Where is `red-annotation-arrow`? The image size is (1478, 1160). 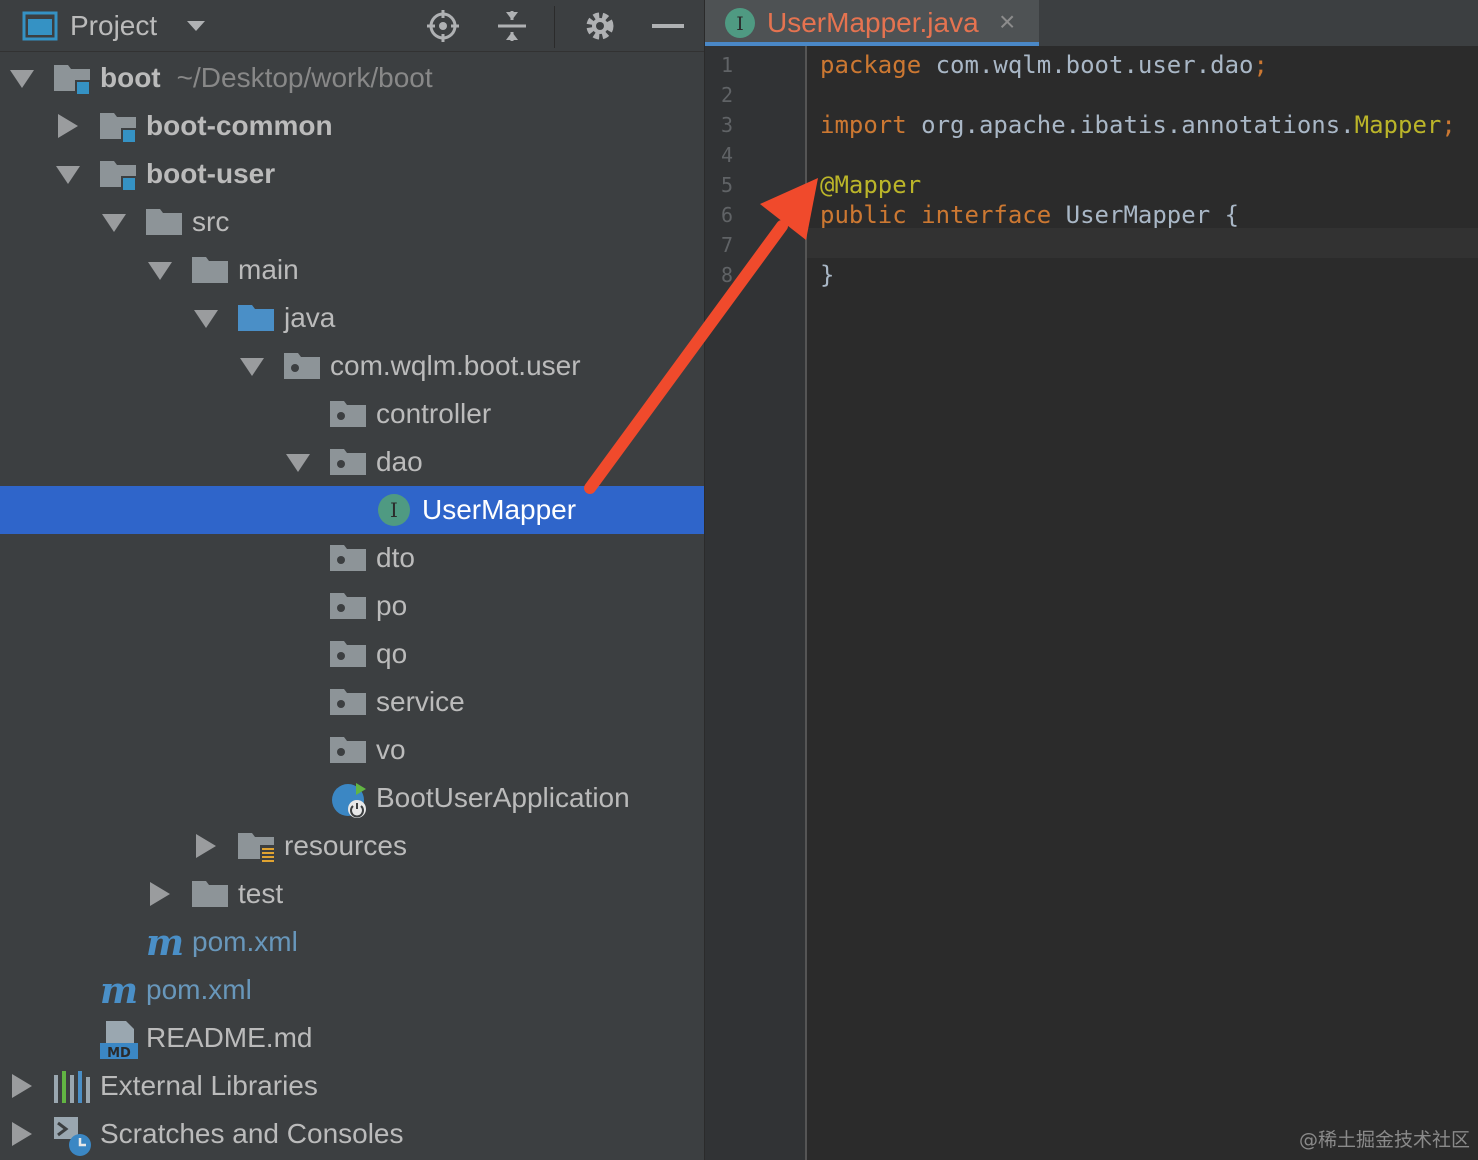 red-annotation-arrow is located at coordinates (701, 336).